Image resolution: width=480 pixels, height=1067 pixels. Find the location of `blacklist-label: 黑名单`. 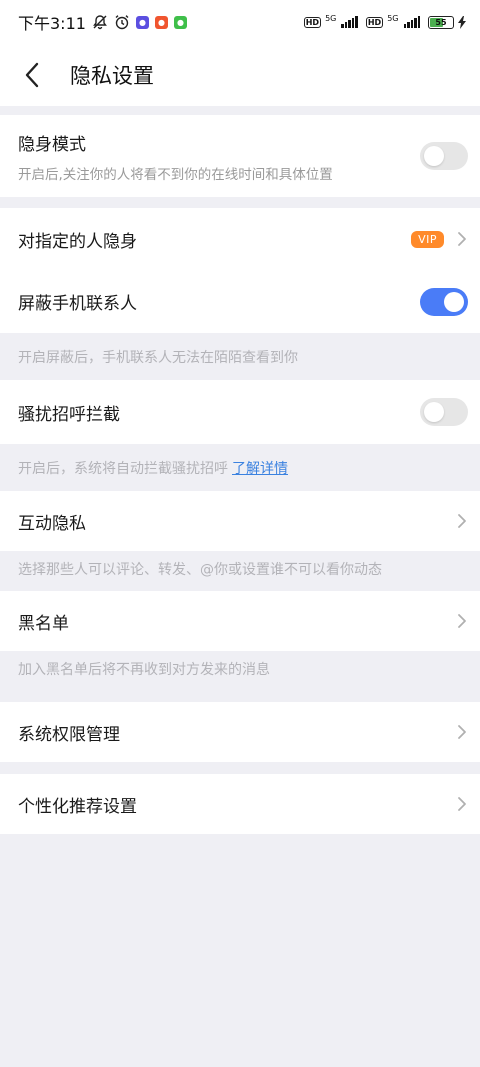

blacklist-label: 黑名单 is located at coordinates (43, 623).